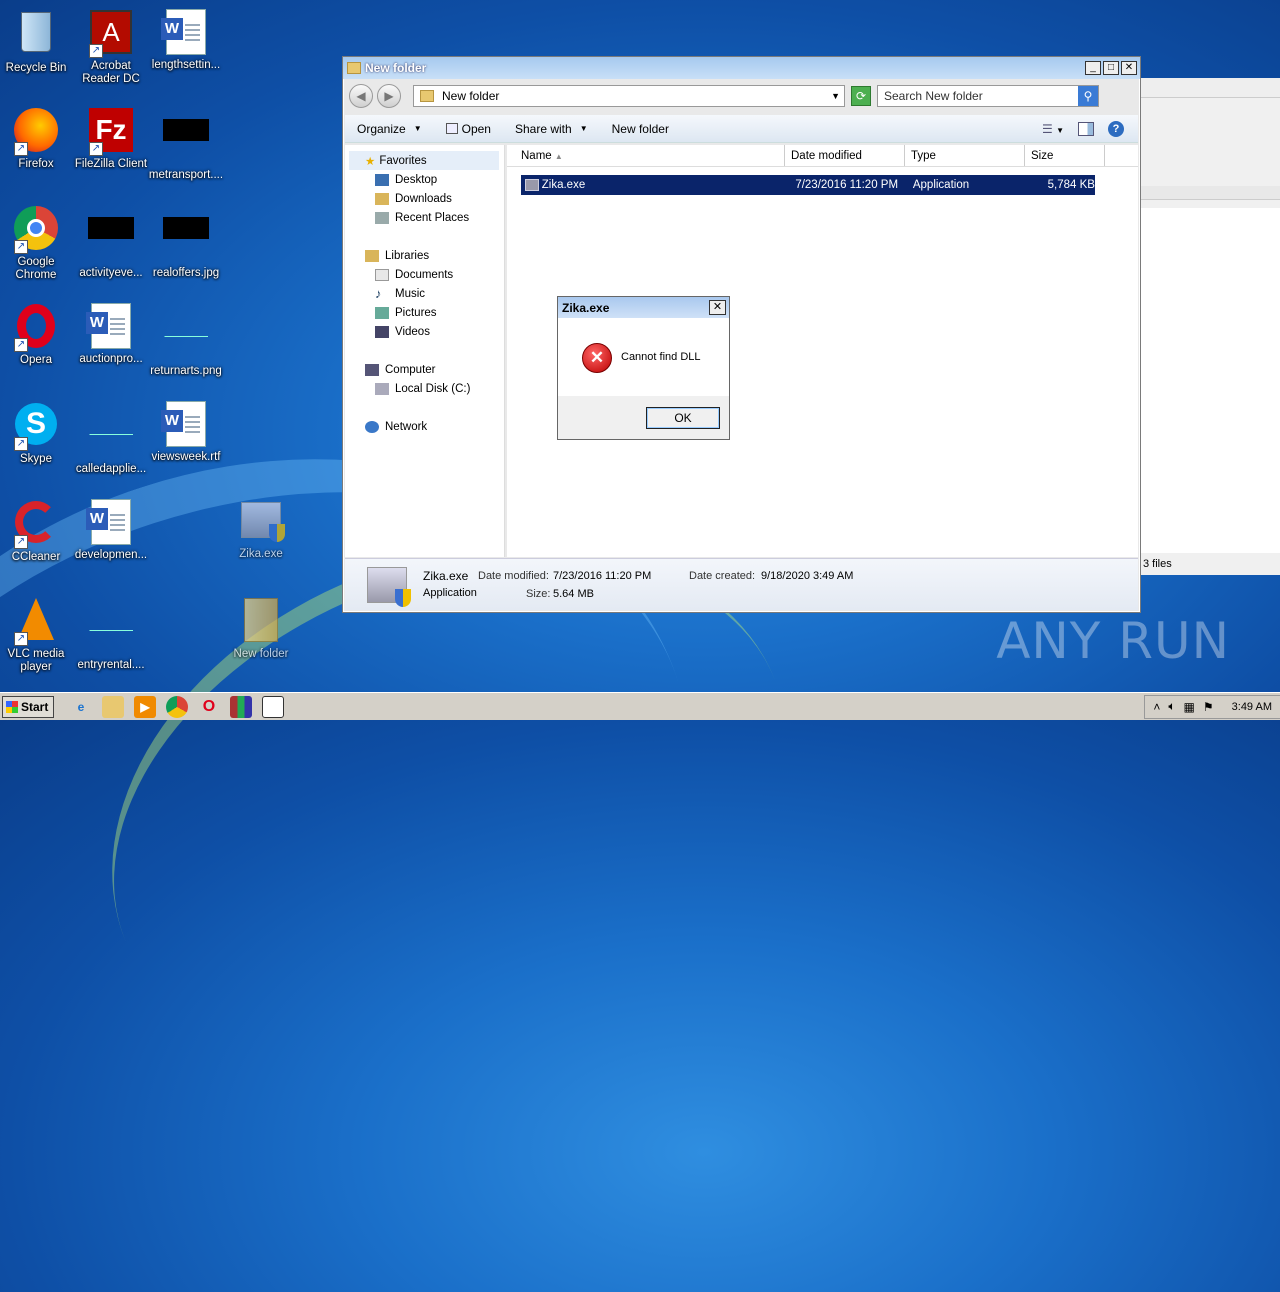  Describe the element at coordinates (650, 155) in the screenshot. I see `column-name: Name ▲` at that location.